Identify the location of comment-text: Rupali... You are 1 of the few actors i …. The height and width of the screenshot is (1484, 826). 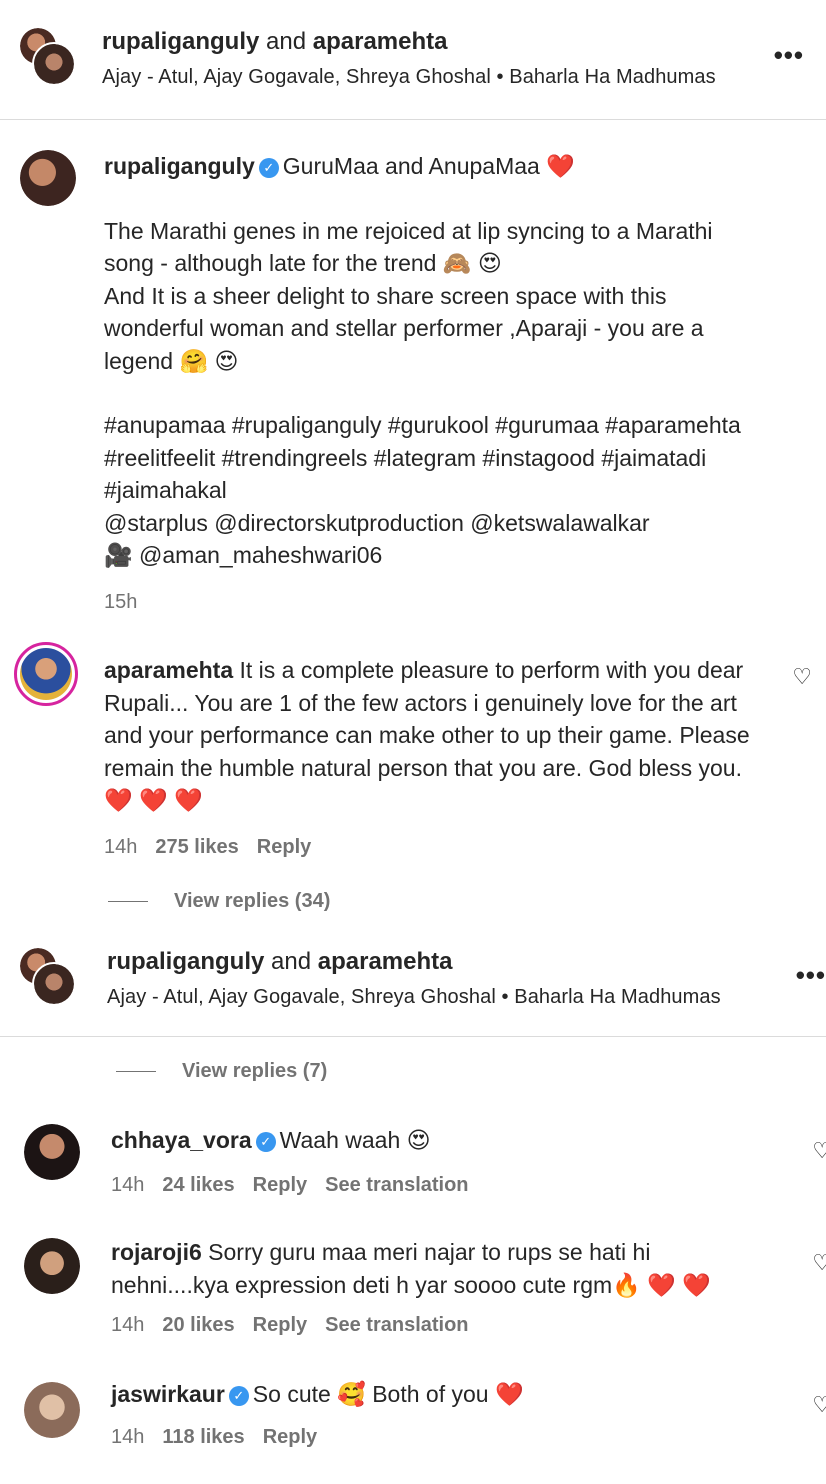
(420, 702).